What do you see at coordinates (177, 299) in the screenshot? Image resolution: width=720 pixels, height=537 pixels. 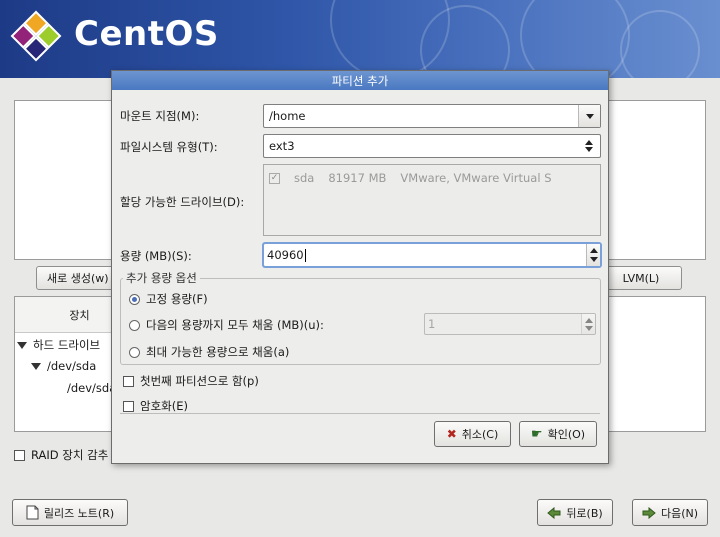 I see `fixed-size-label: 고정 용량(F)` at bounding box center [177, 299].